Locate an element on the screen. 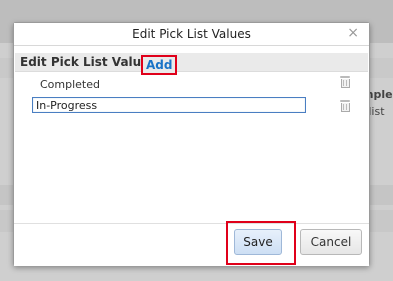 This screenshot has width=393, height=281. cancel-button: Cancel is located at coordinates (331, 242).